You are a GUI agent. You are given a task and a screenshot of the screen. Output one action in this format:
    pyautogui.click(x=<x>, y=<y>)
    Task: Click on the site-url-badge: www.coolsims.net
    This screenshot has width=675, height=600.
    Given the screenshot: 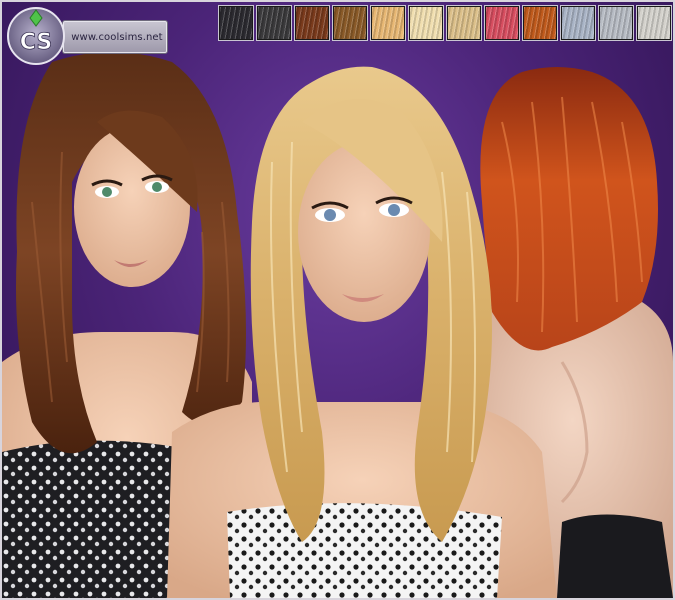 What is the action you would take?
    pyautogui.click(x=115, y=37)
    